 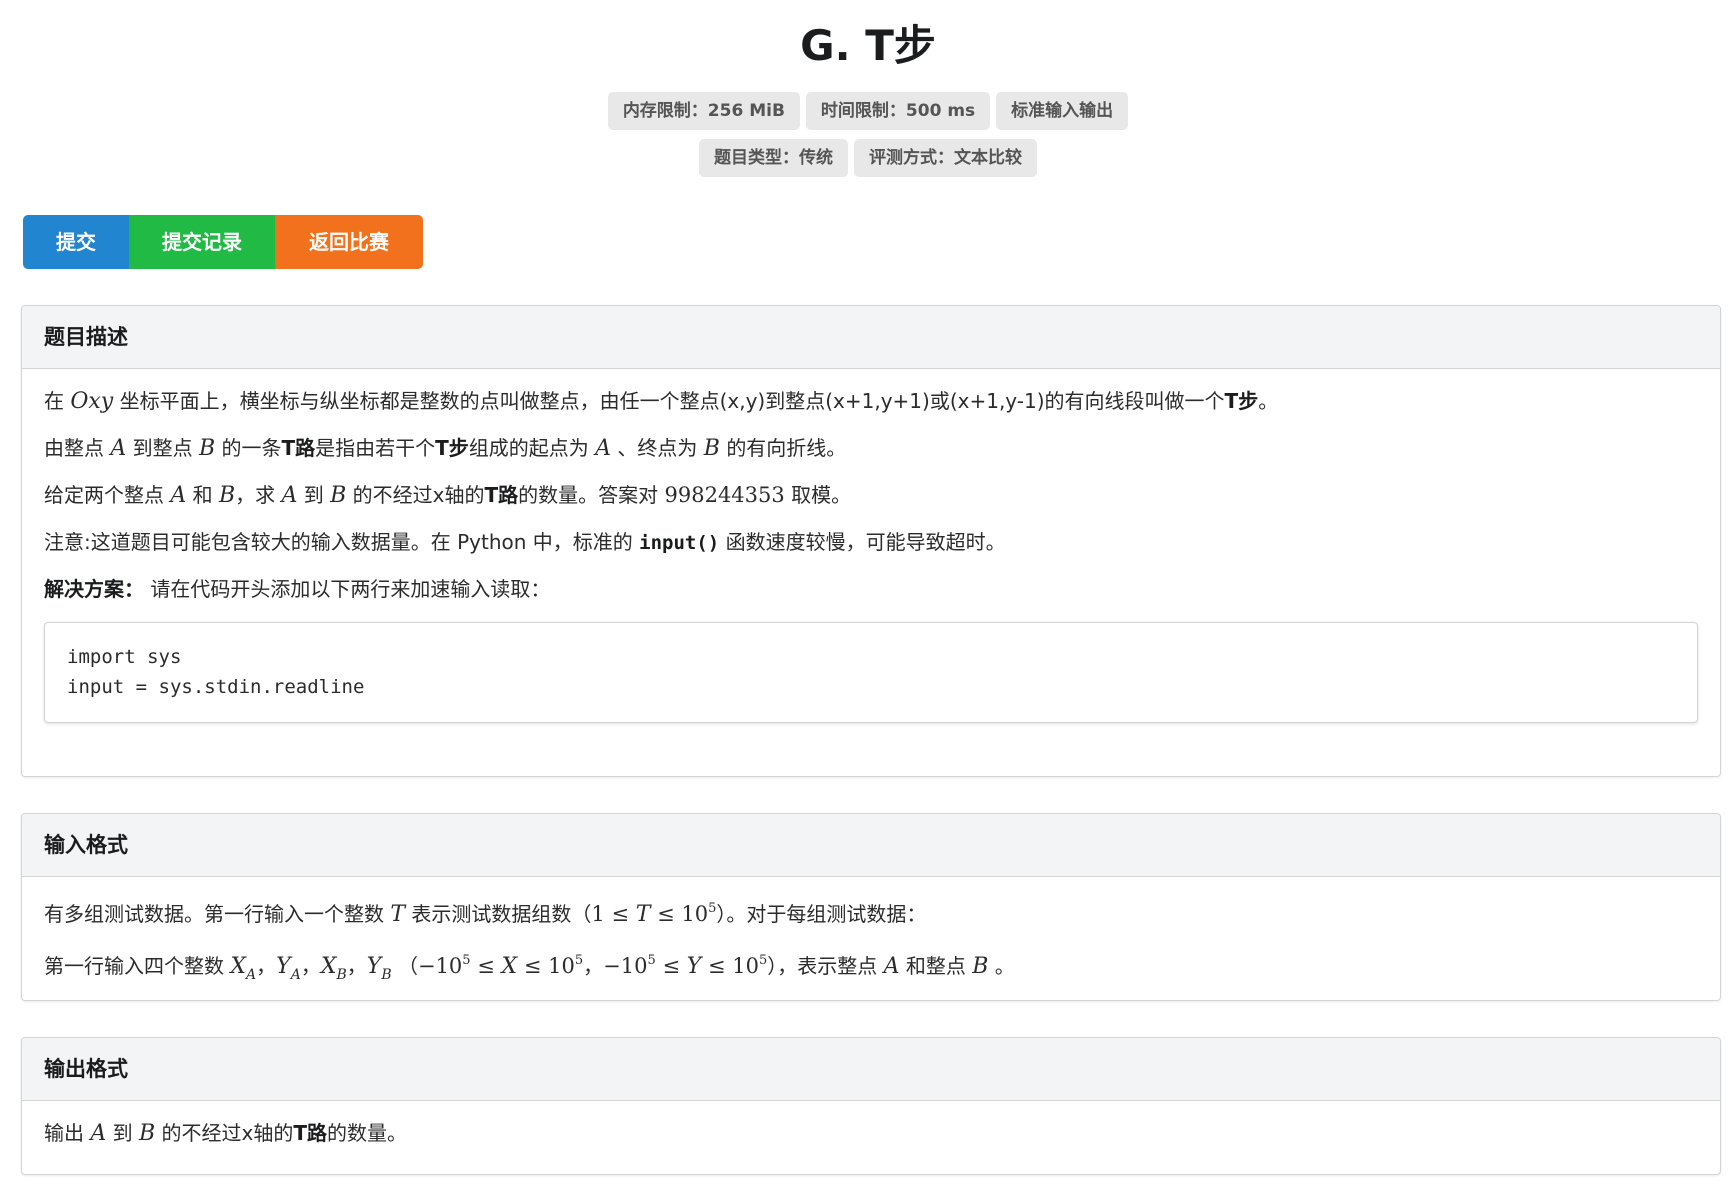 What do you see at coordinates (134, 966) in the screenshot?
I see `text: 第一行输入四个整数` at bounding box center [134, 966].